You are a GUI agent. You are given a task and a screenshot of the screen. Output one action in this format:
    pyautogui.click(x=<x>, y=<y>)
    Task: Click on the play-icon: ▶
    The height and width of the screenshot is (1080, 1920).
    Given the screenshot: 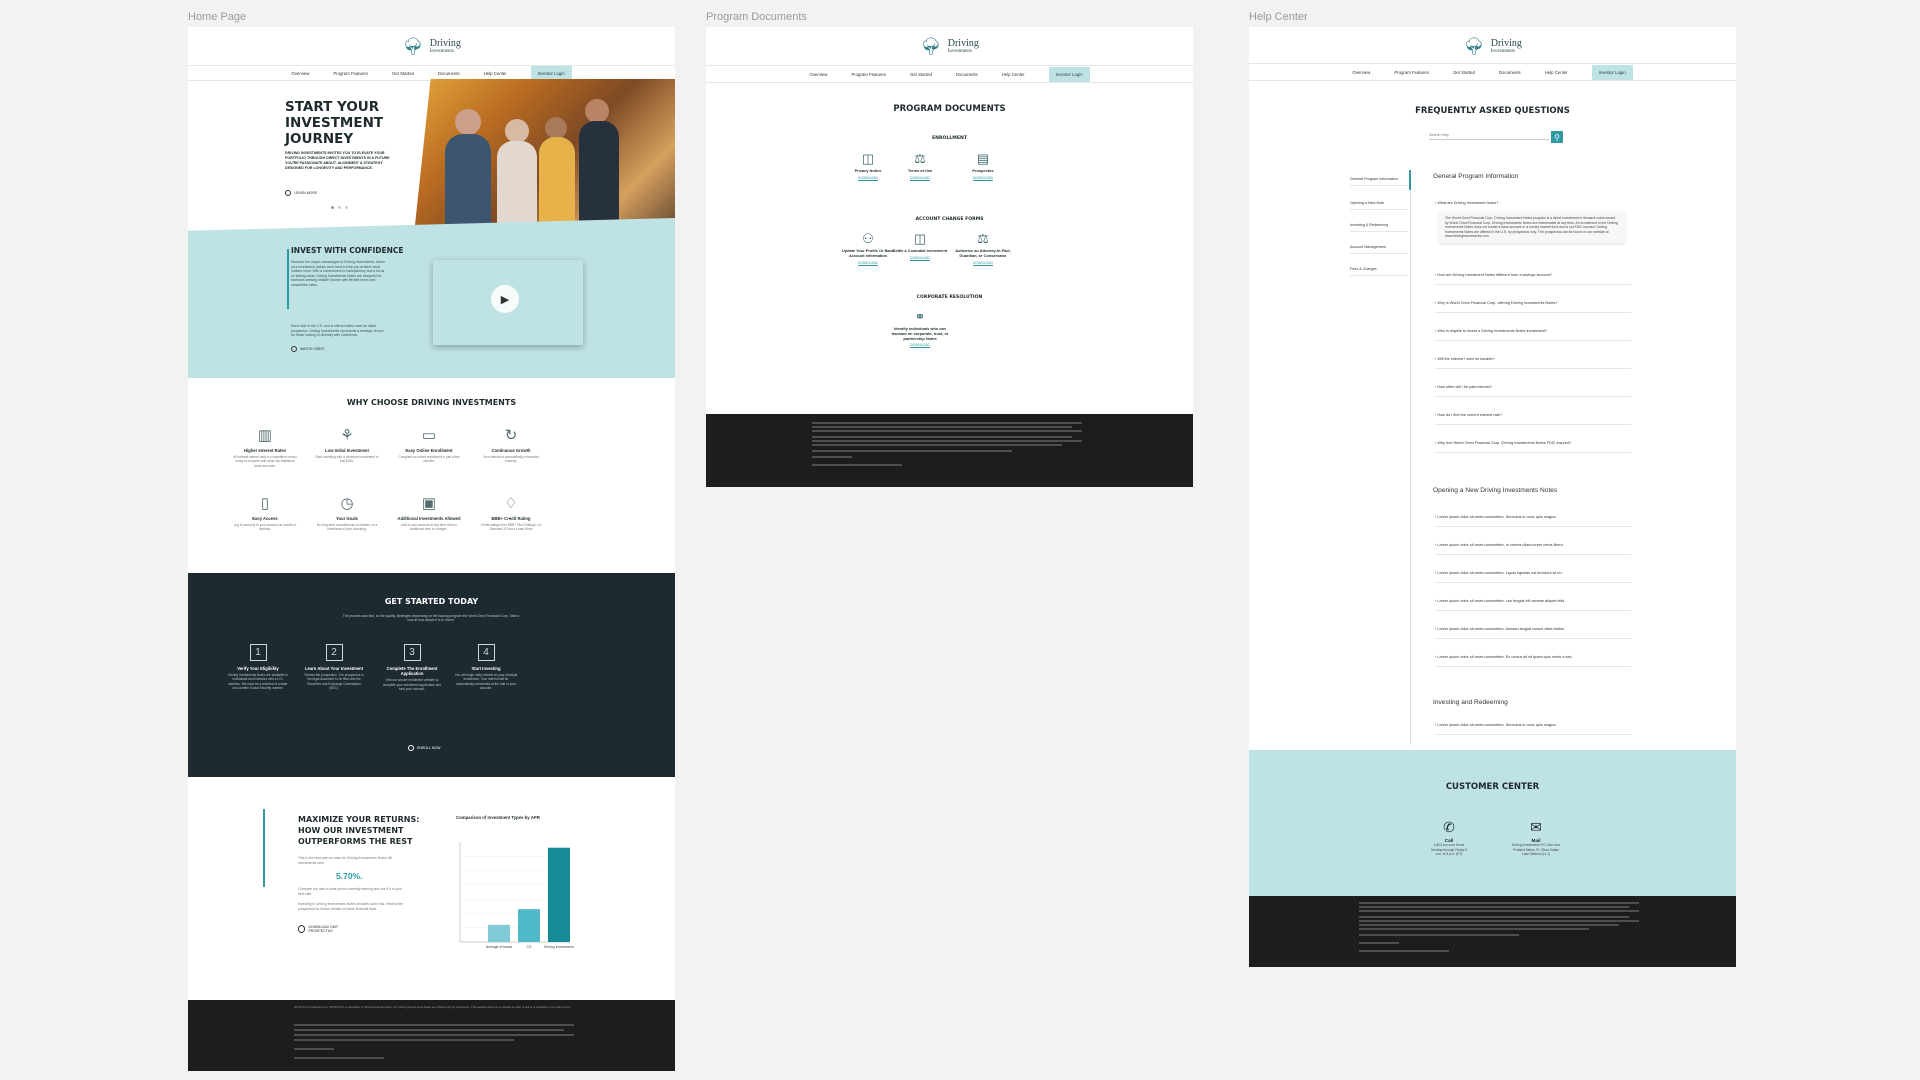 What is the action you would take?
    pyautogui.click(x=505, y=299)
    